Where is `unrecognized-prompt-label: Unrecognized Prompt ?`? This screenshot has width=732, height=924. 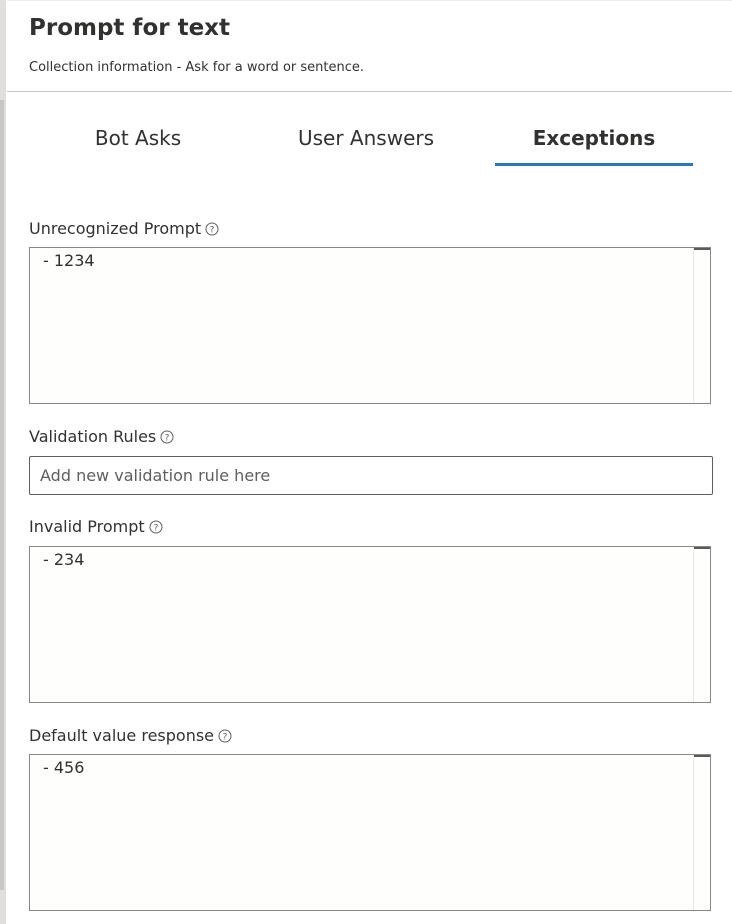 unrecognized-prompt-label: Unrecognized Prompt ? is located at coordinates (124, 228).